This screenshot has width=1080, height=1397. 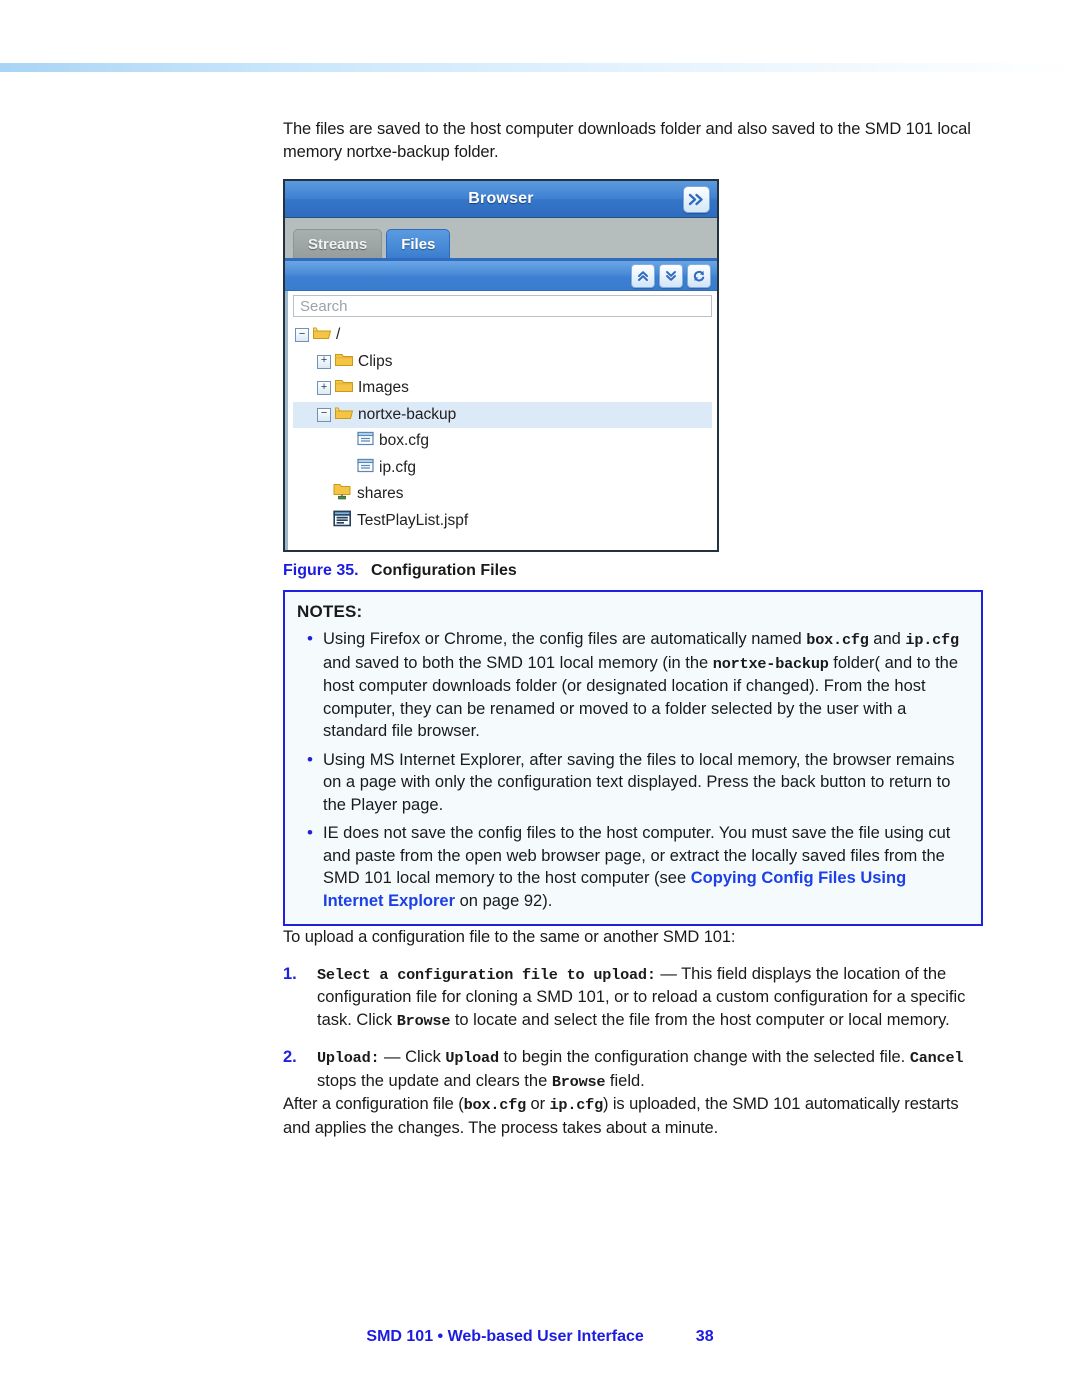 What do you see at coordinates (375, 361) in the screenshot?
I see `tree-item-clips-label: Clips` at bounding box center [375, 361].